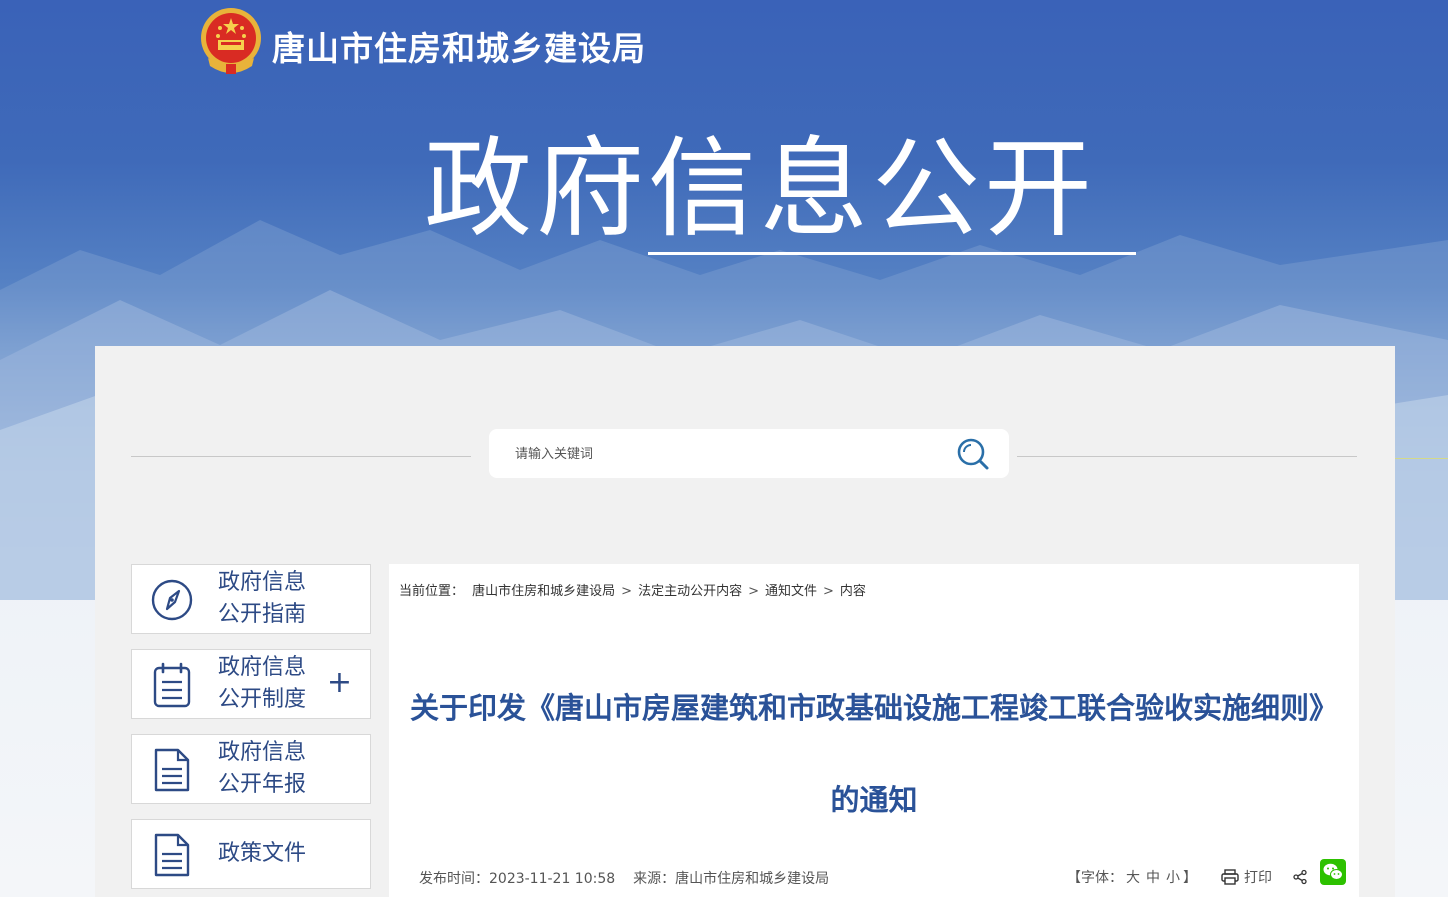 The height and width of the screenshot is (897, 1448). What do you see at coordinates (1206, 874) in the screenshot?
I see `article-tools: 【字体： 大 中 小 】 打印` at bounding box center [1206, 874].